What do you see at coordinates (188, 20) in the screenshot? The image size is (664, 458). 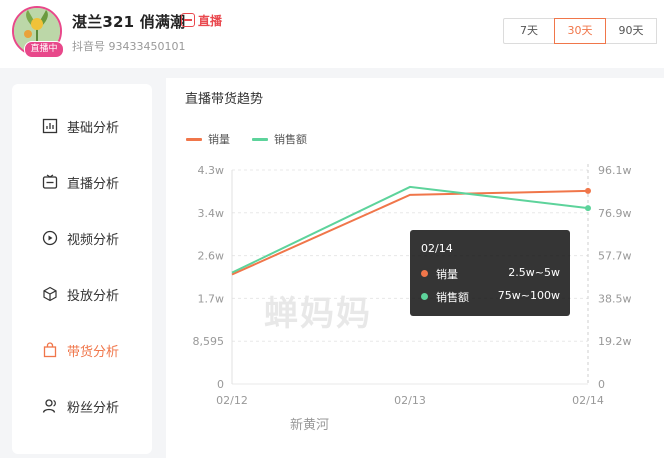 I see `live-mark-icon` at bounding box center [188, 20].